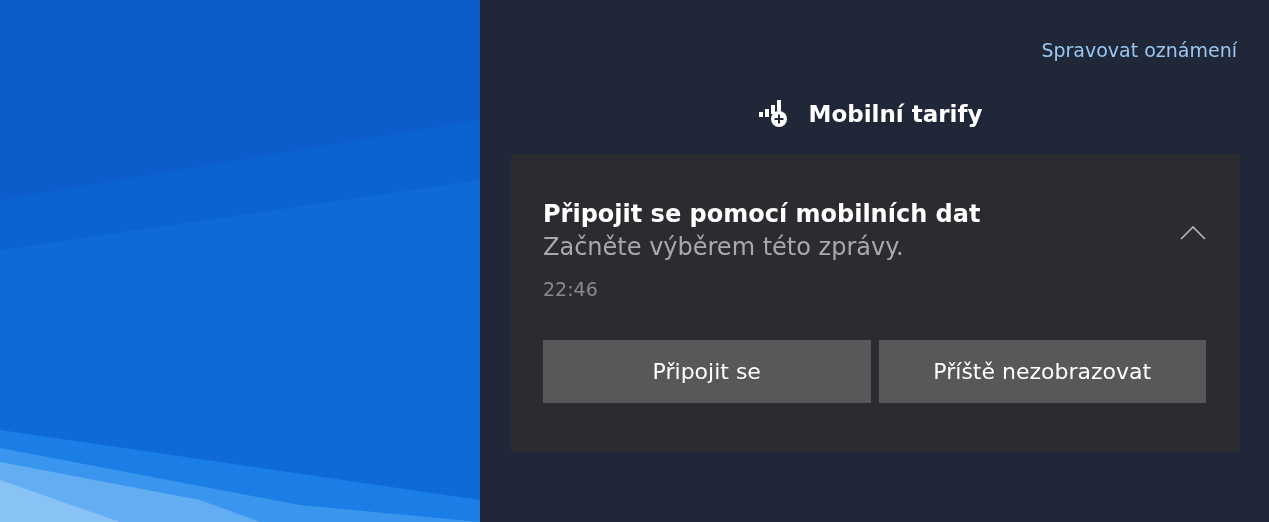 This screenshot has height=522, width=1269. I want to click on action-button: Připojit se, so click(707, 371).